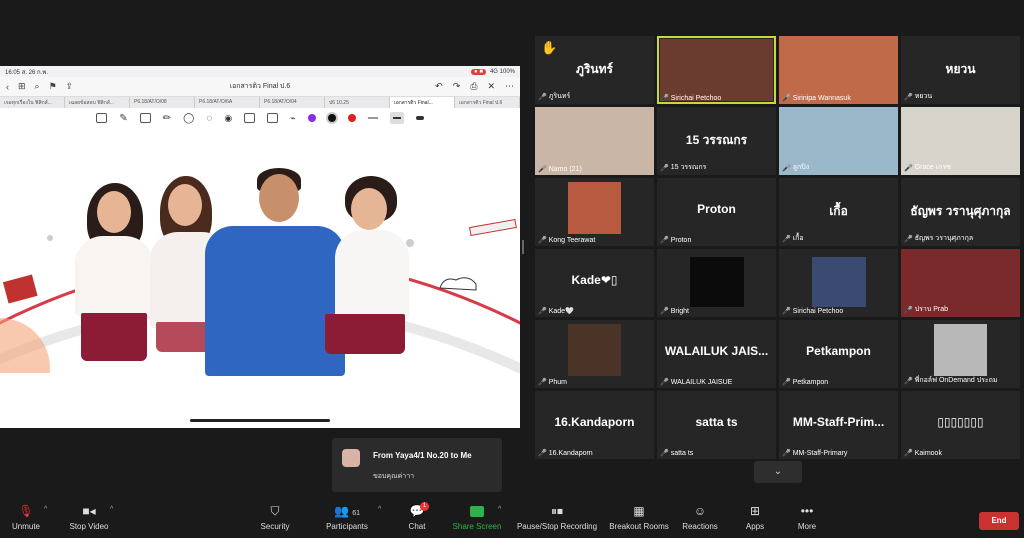 The width and height of the screenshot is (1024, 538). I want to click on participant-tile: ▯▯▯▯▯▯▯ 🎤 Kaimook, so click(960, 425).